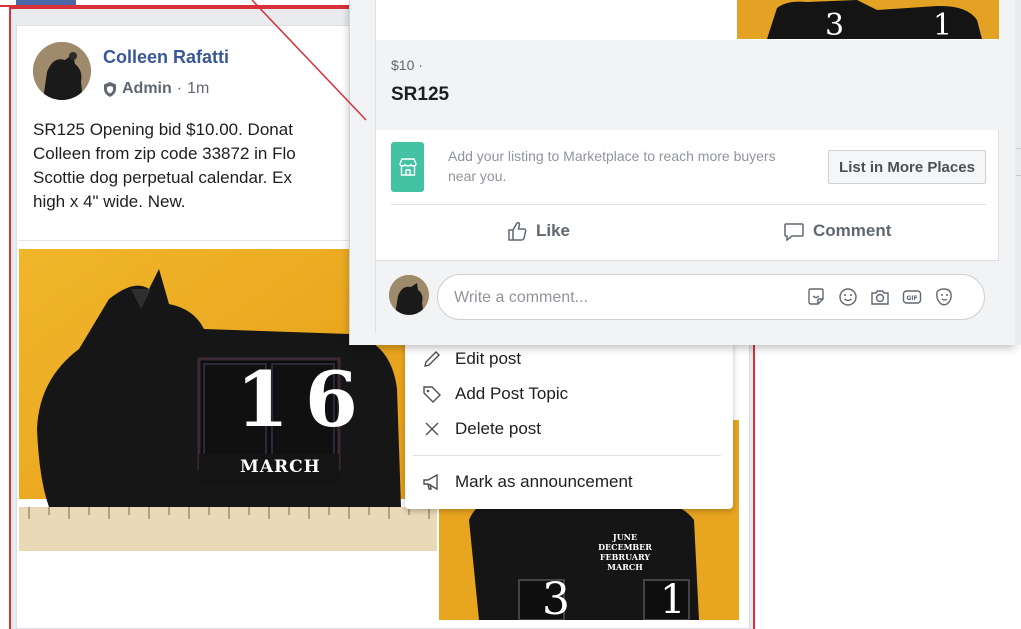  I want to click on side-digit-right: 1, so click(673, 600).